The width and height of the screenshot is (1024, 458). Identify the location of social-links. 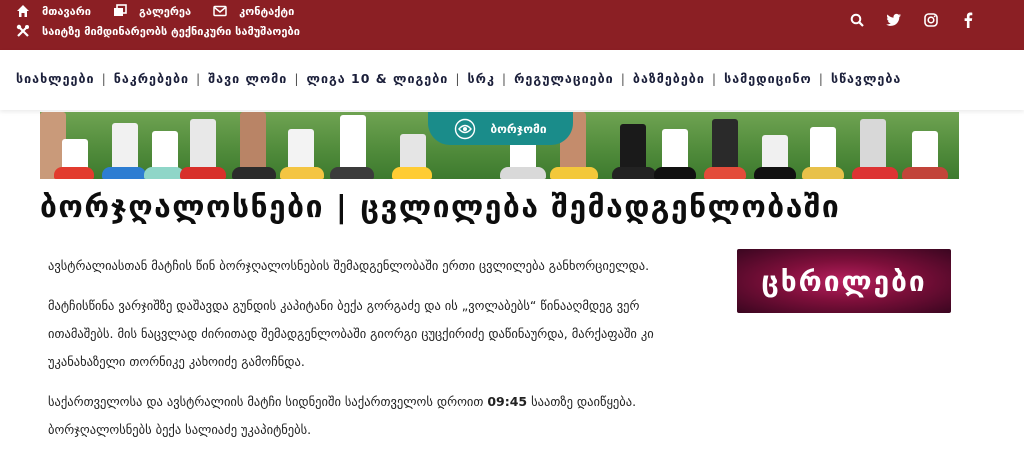
(904, 20).